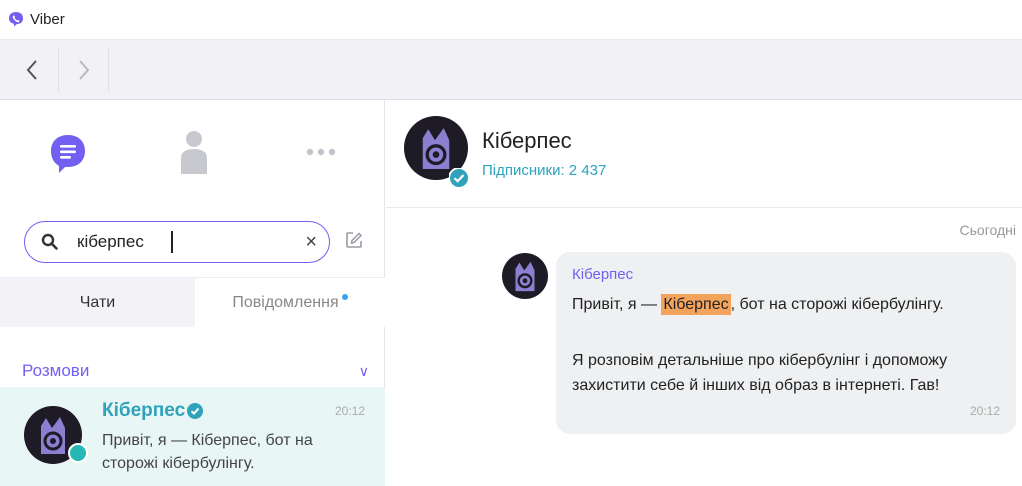 The height and width of the screenshot is (486, 1022). I want to click on sidebar-tabs: Чати Повідомлення, so click(192, 302).